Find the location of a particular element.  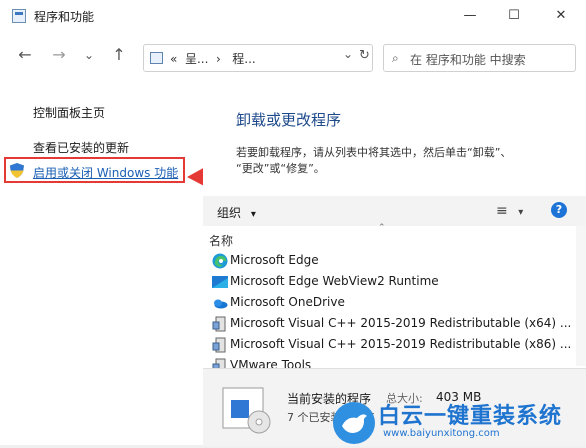

program-name: Microsoft OneDrive is located at coordinates (287, 302).